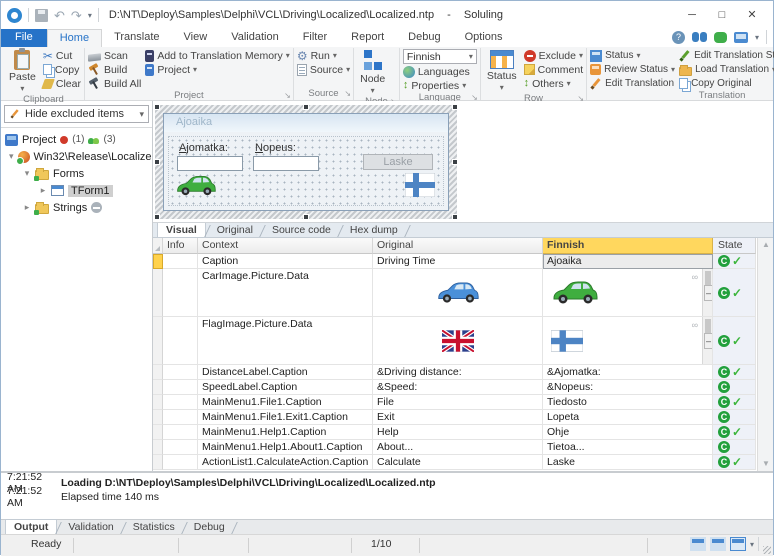  Describe the element at coordinates (275, 148) in the screenshot. I see `preview-speed-label: Nopeus:` at that location.